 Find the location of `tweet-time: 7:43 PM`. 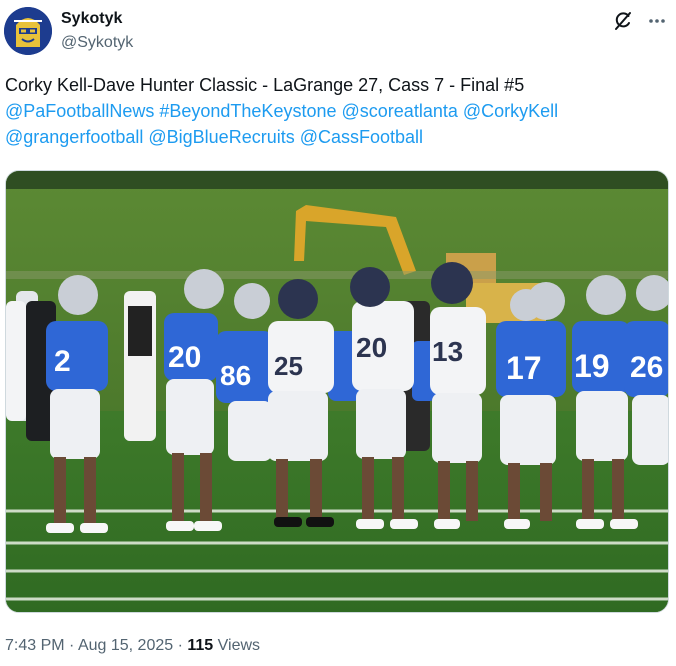

tweet-time: 7:43 PM is located at coordinates (35, 645).